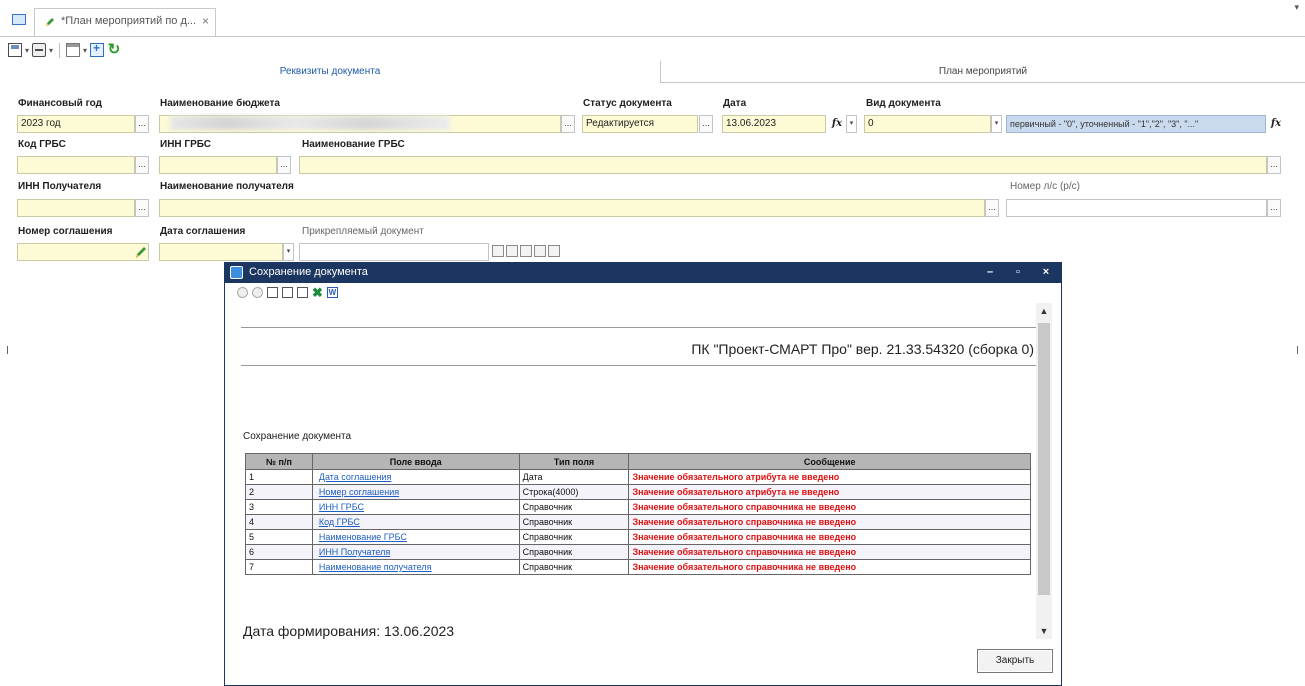  I want to click on recipient-name-label: Наименование получателя, so click(227, 186).